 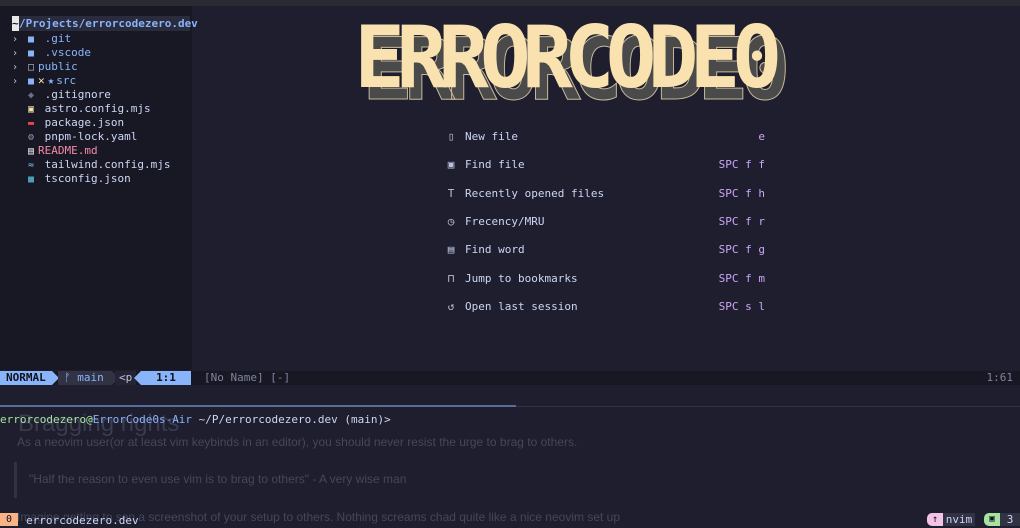 I want to click on tmux-session-name: errorcodezero.dev, so click(x=82, y=520).